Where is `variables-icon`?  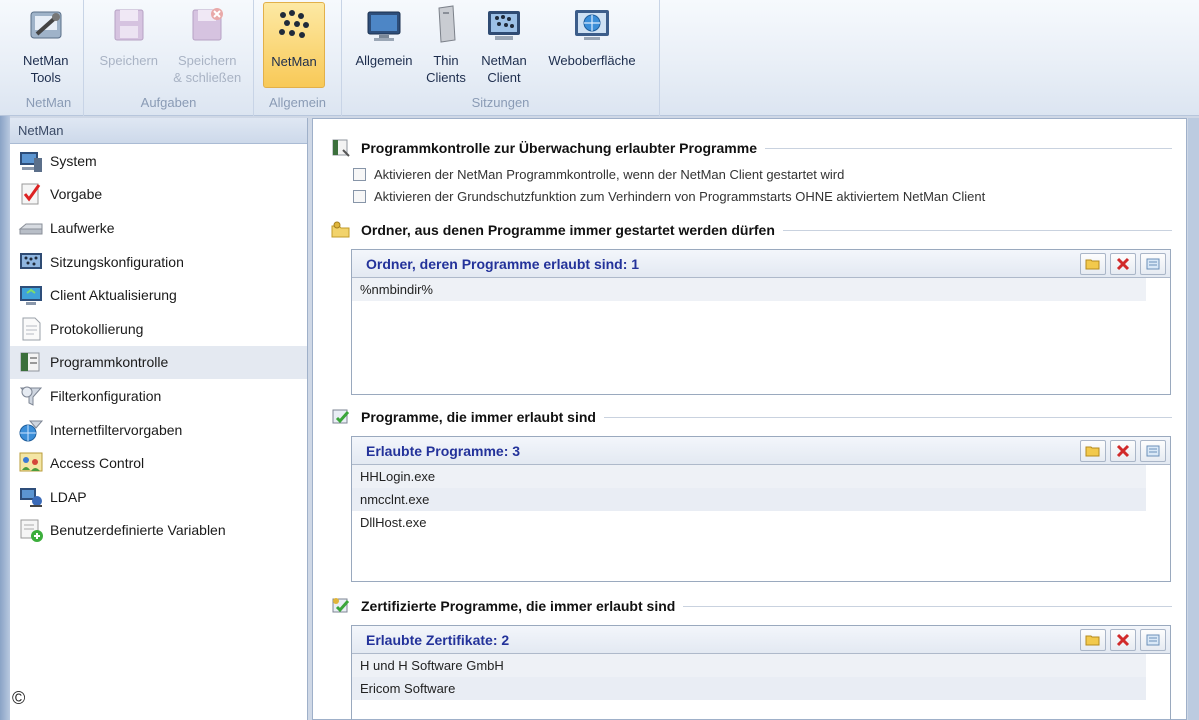 variables-icon is located at coordinates (31, 530).